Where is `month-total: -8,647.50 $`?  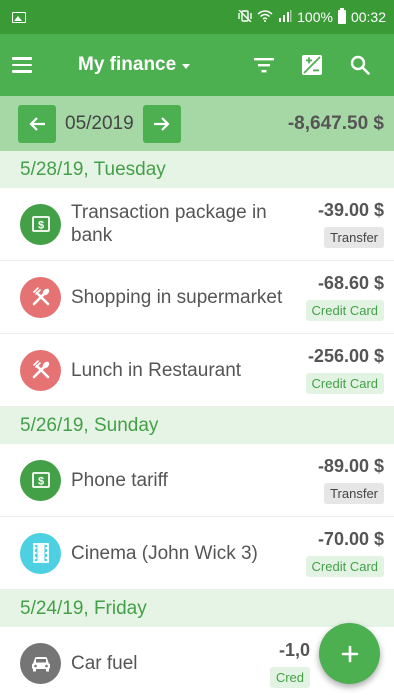 month-total: -8,647.50 $ is located at coordinates (335, 123).